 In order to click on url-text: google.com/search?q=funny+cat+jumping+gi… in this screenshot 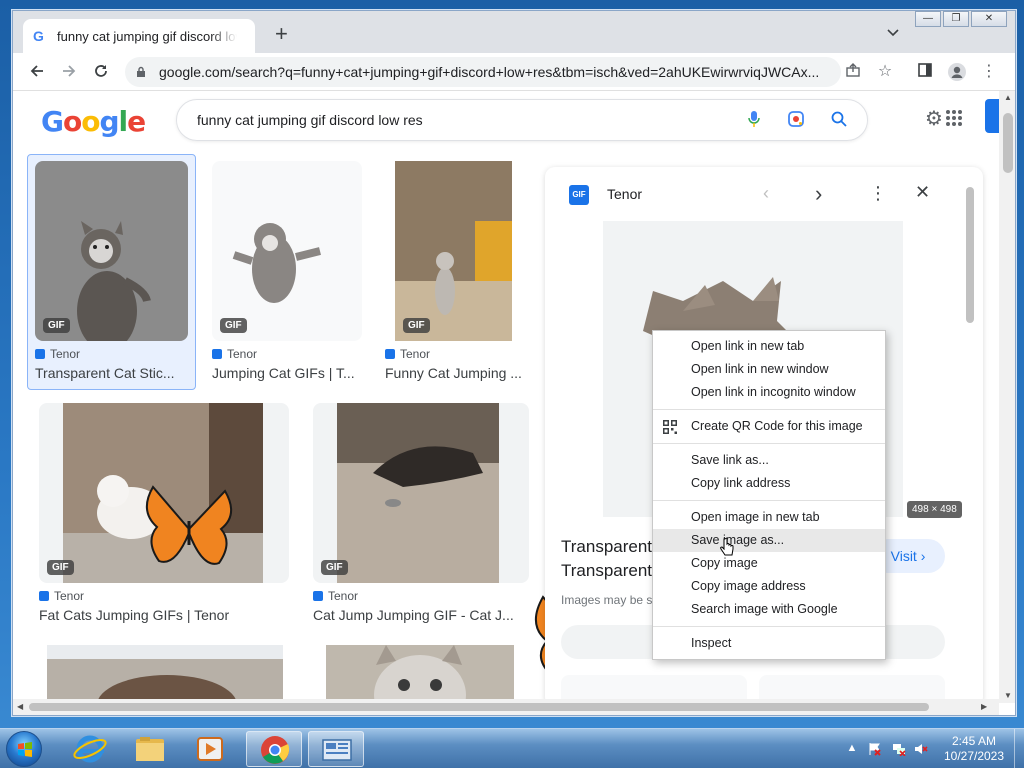, I will do `click(489, 72)`.